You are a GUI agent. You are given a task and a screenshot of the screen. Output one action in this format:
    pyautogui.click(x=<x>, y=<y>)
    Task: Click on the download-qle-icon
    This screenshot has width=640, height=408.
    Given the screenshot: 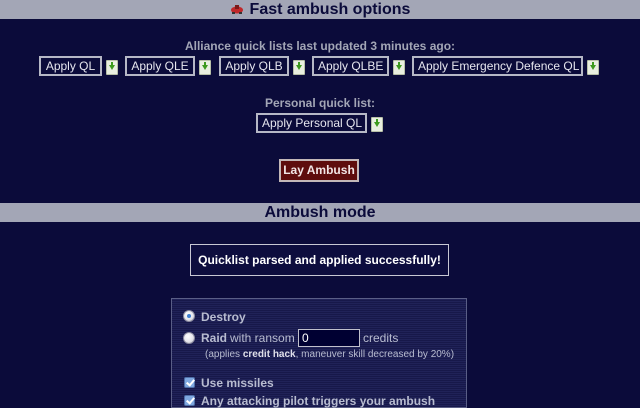 What is the action you would take?
    pyautogui.click(x=205, y=67)
    